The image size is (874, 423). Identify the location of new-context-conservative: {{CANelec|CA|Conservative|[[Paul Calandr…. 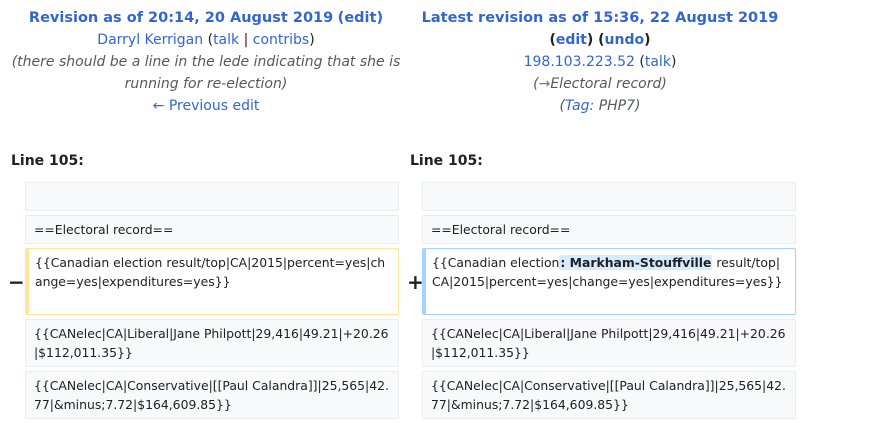
(609, 395).